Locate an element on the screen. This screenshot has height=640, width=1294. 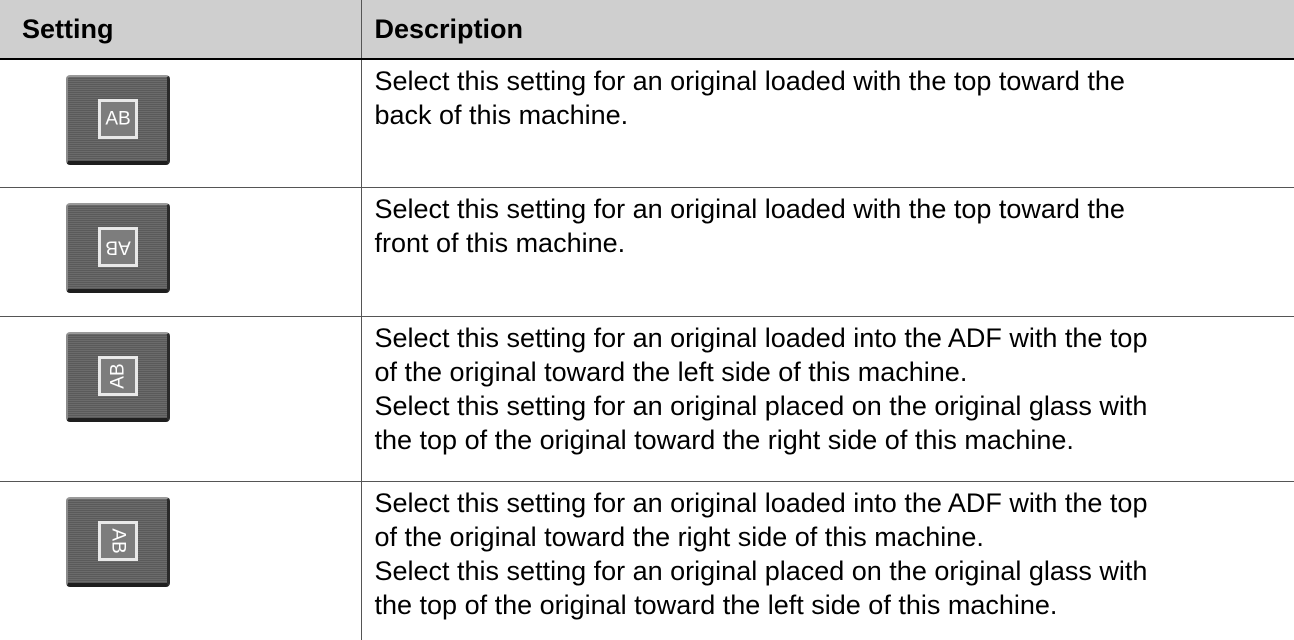
header-setting: Setting is located at coordinates (180, 29).